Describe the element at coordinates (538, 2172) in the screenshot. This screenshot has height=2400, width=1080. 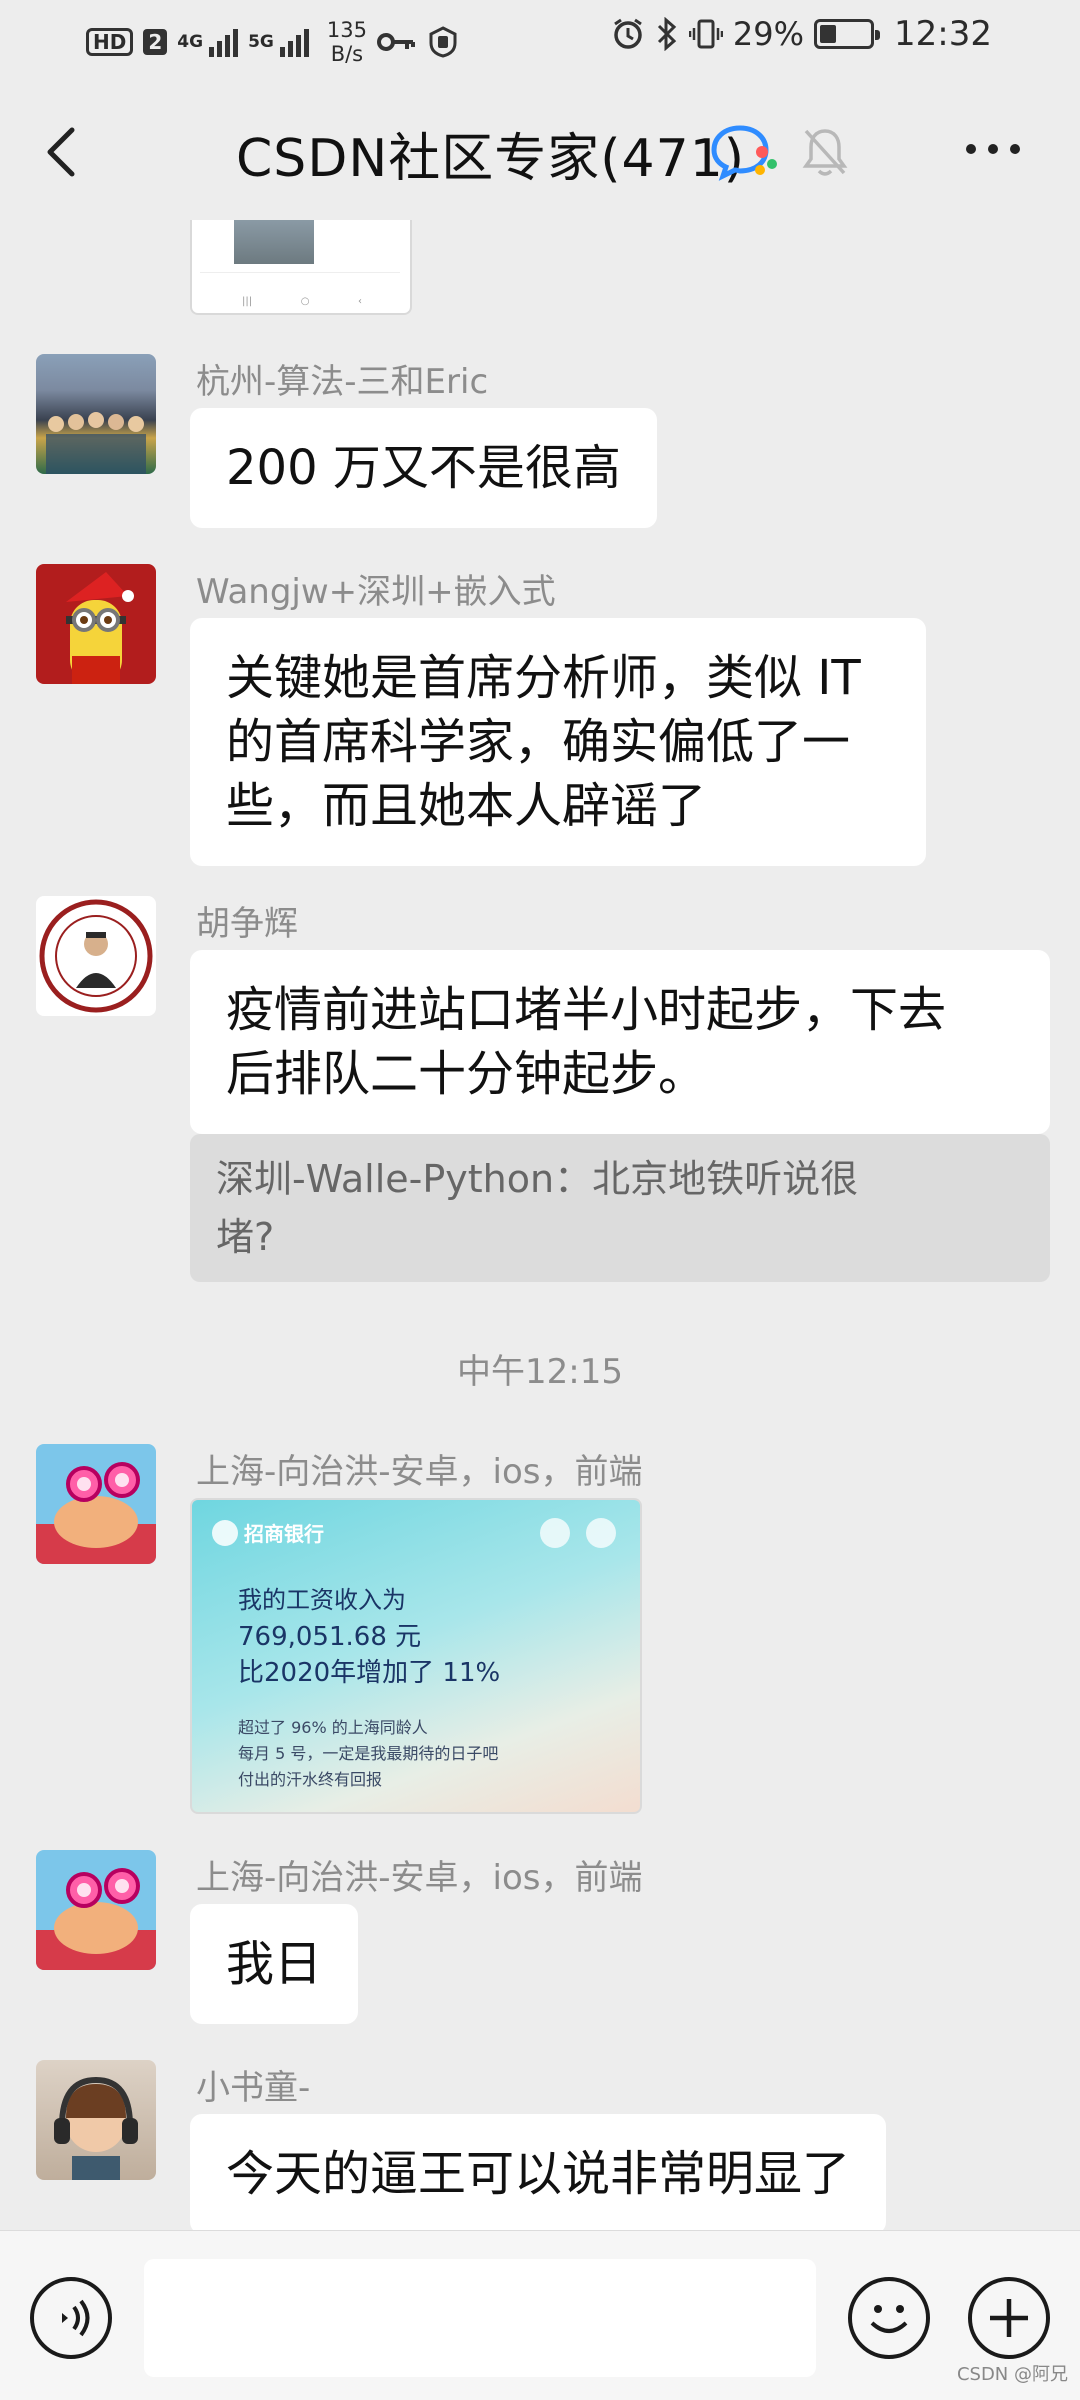
I see `message-bubble: 今天的逼王可以说非常明显了` at that location.